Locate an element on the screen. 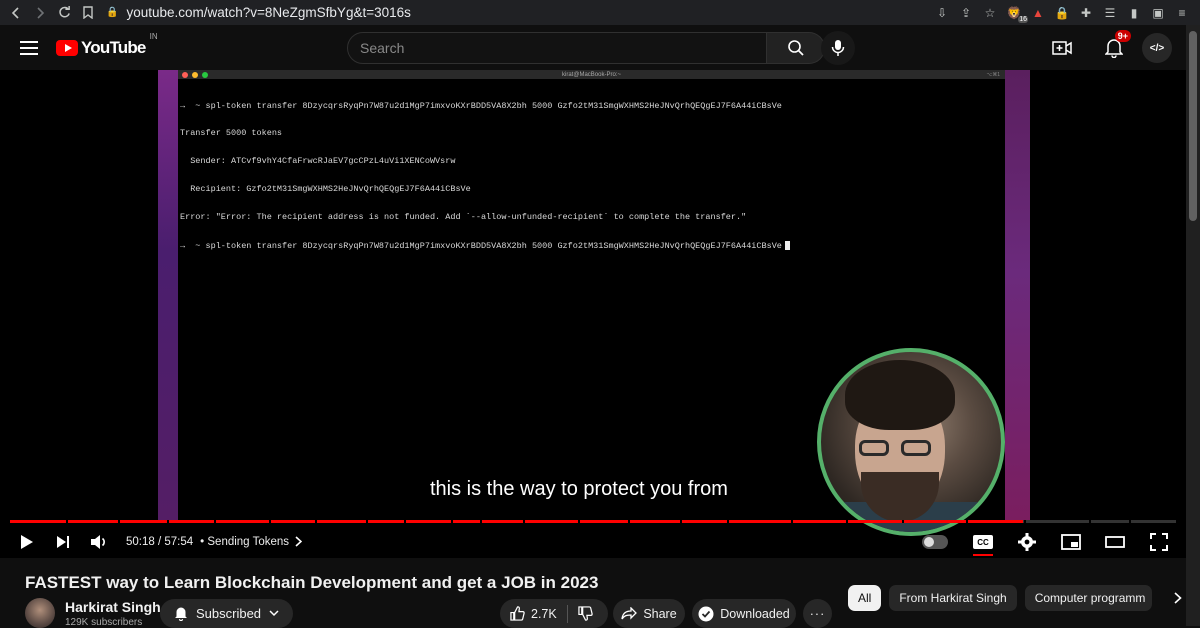 This screenshot has width=1200, height=628. download-button: Downloaded is located at coordinates (744, 613).